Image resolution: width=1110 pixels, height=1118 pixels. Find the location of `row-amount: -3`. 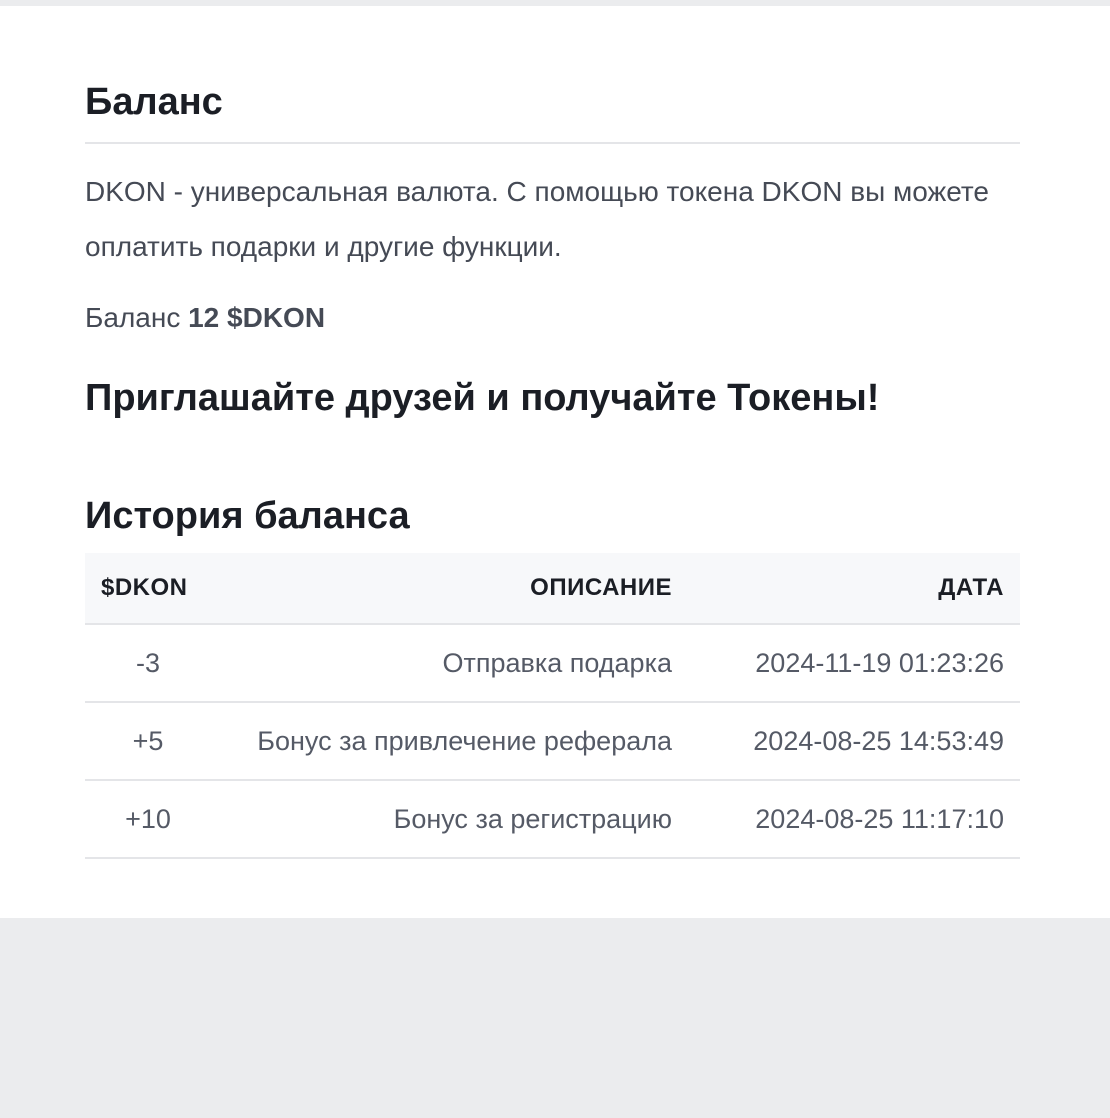

row-amount: -3 is located at coordinates (148, 663).